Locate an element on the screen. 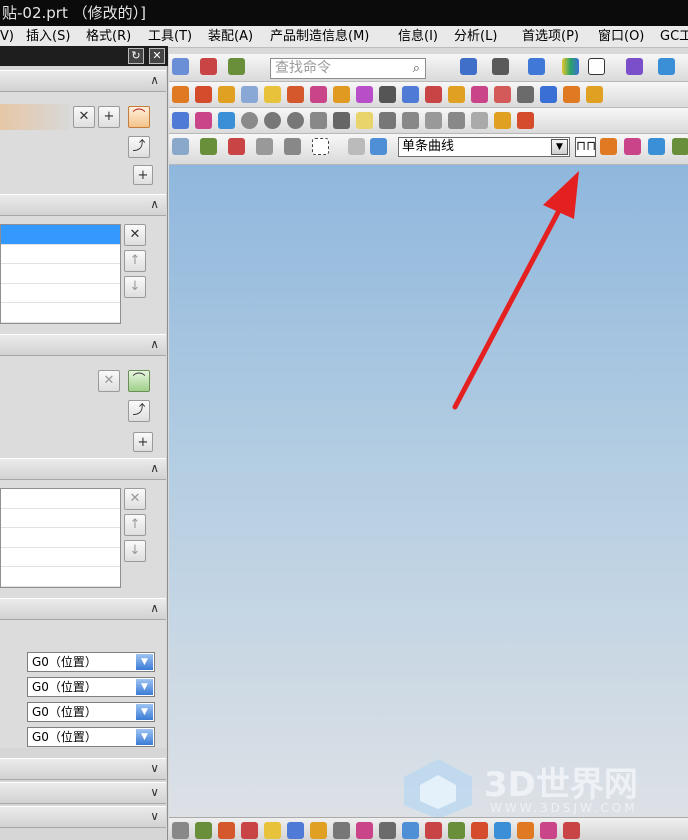 This screenshot has width=688, height=840. selection-filter-select: 单条曲线 ▼ is located at coordinates (484, 147).